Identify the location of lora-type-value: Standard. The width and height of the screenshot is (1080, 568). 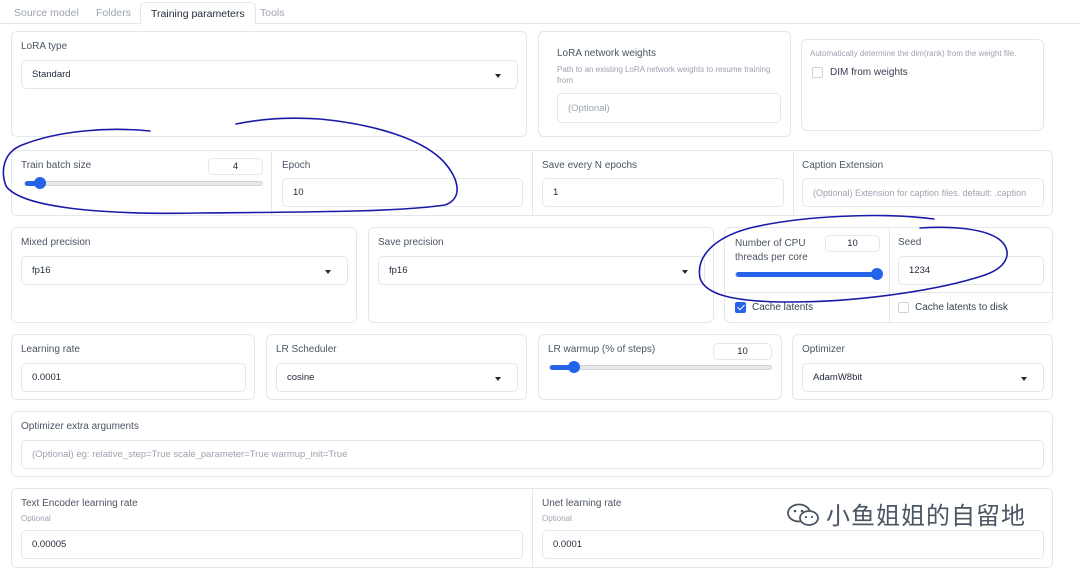
(51, 74).